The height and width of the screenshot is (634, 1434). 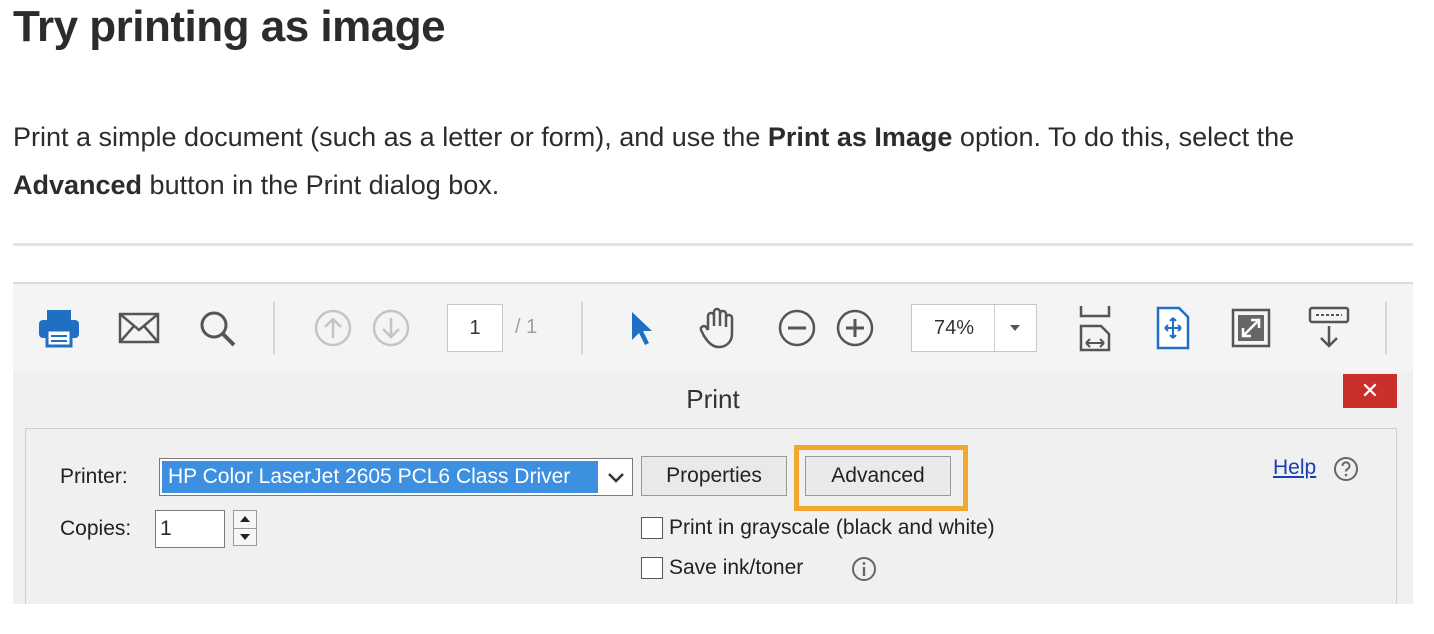 I want to click on fit-page-icon, so click(x=1173, y=328).